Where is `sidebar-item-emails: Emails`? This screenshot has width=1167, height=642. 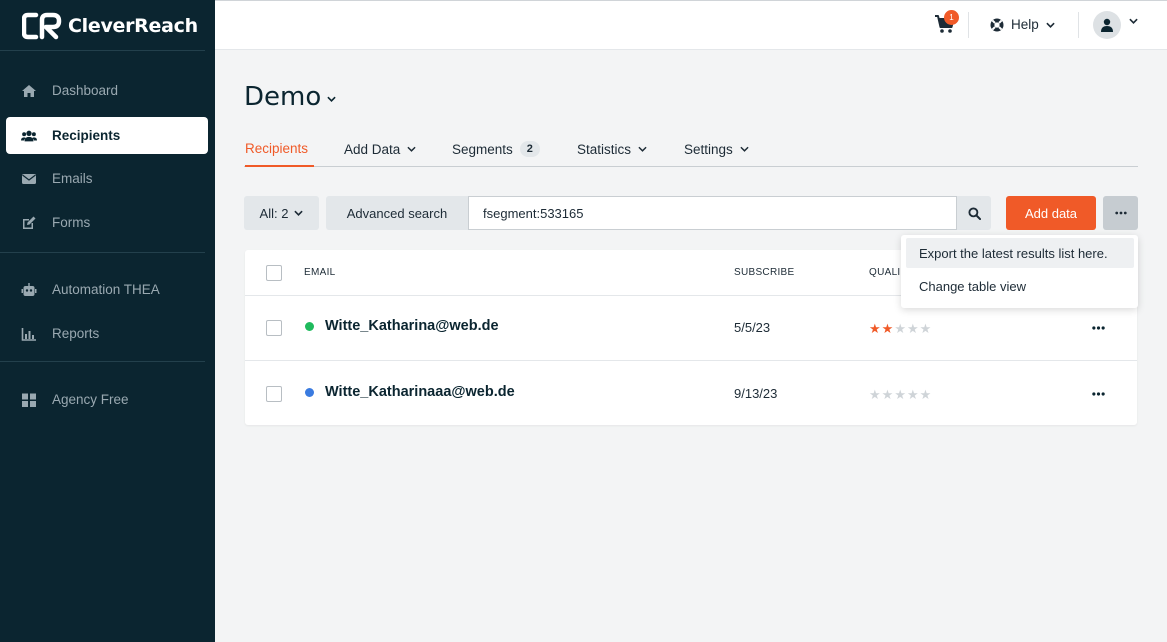
sidebar-item-emails: Emails is located at coordinates (107, 178).